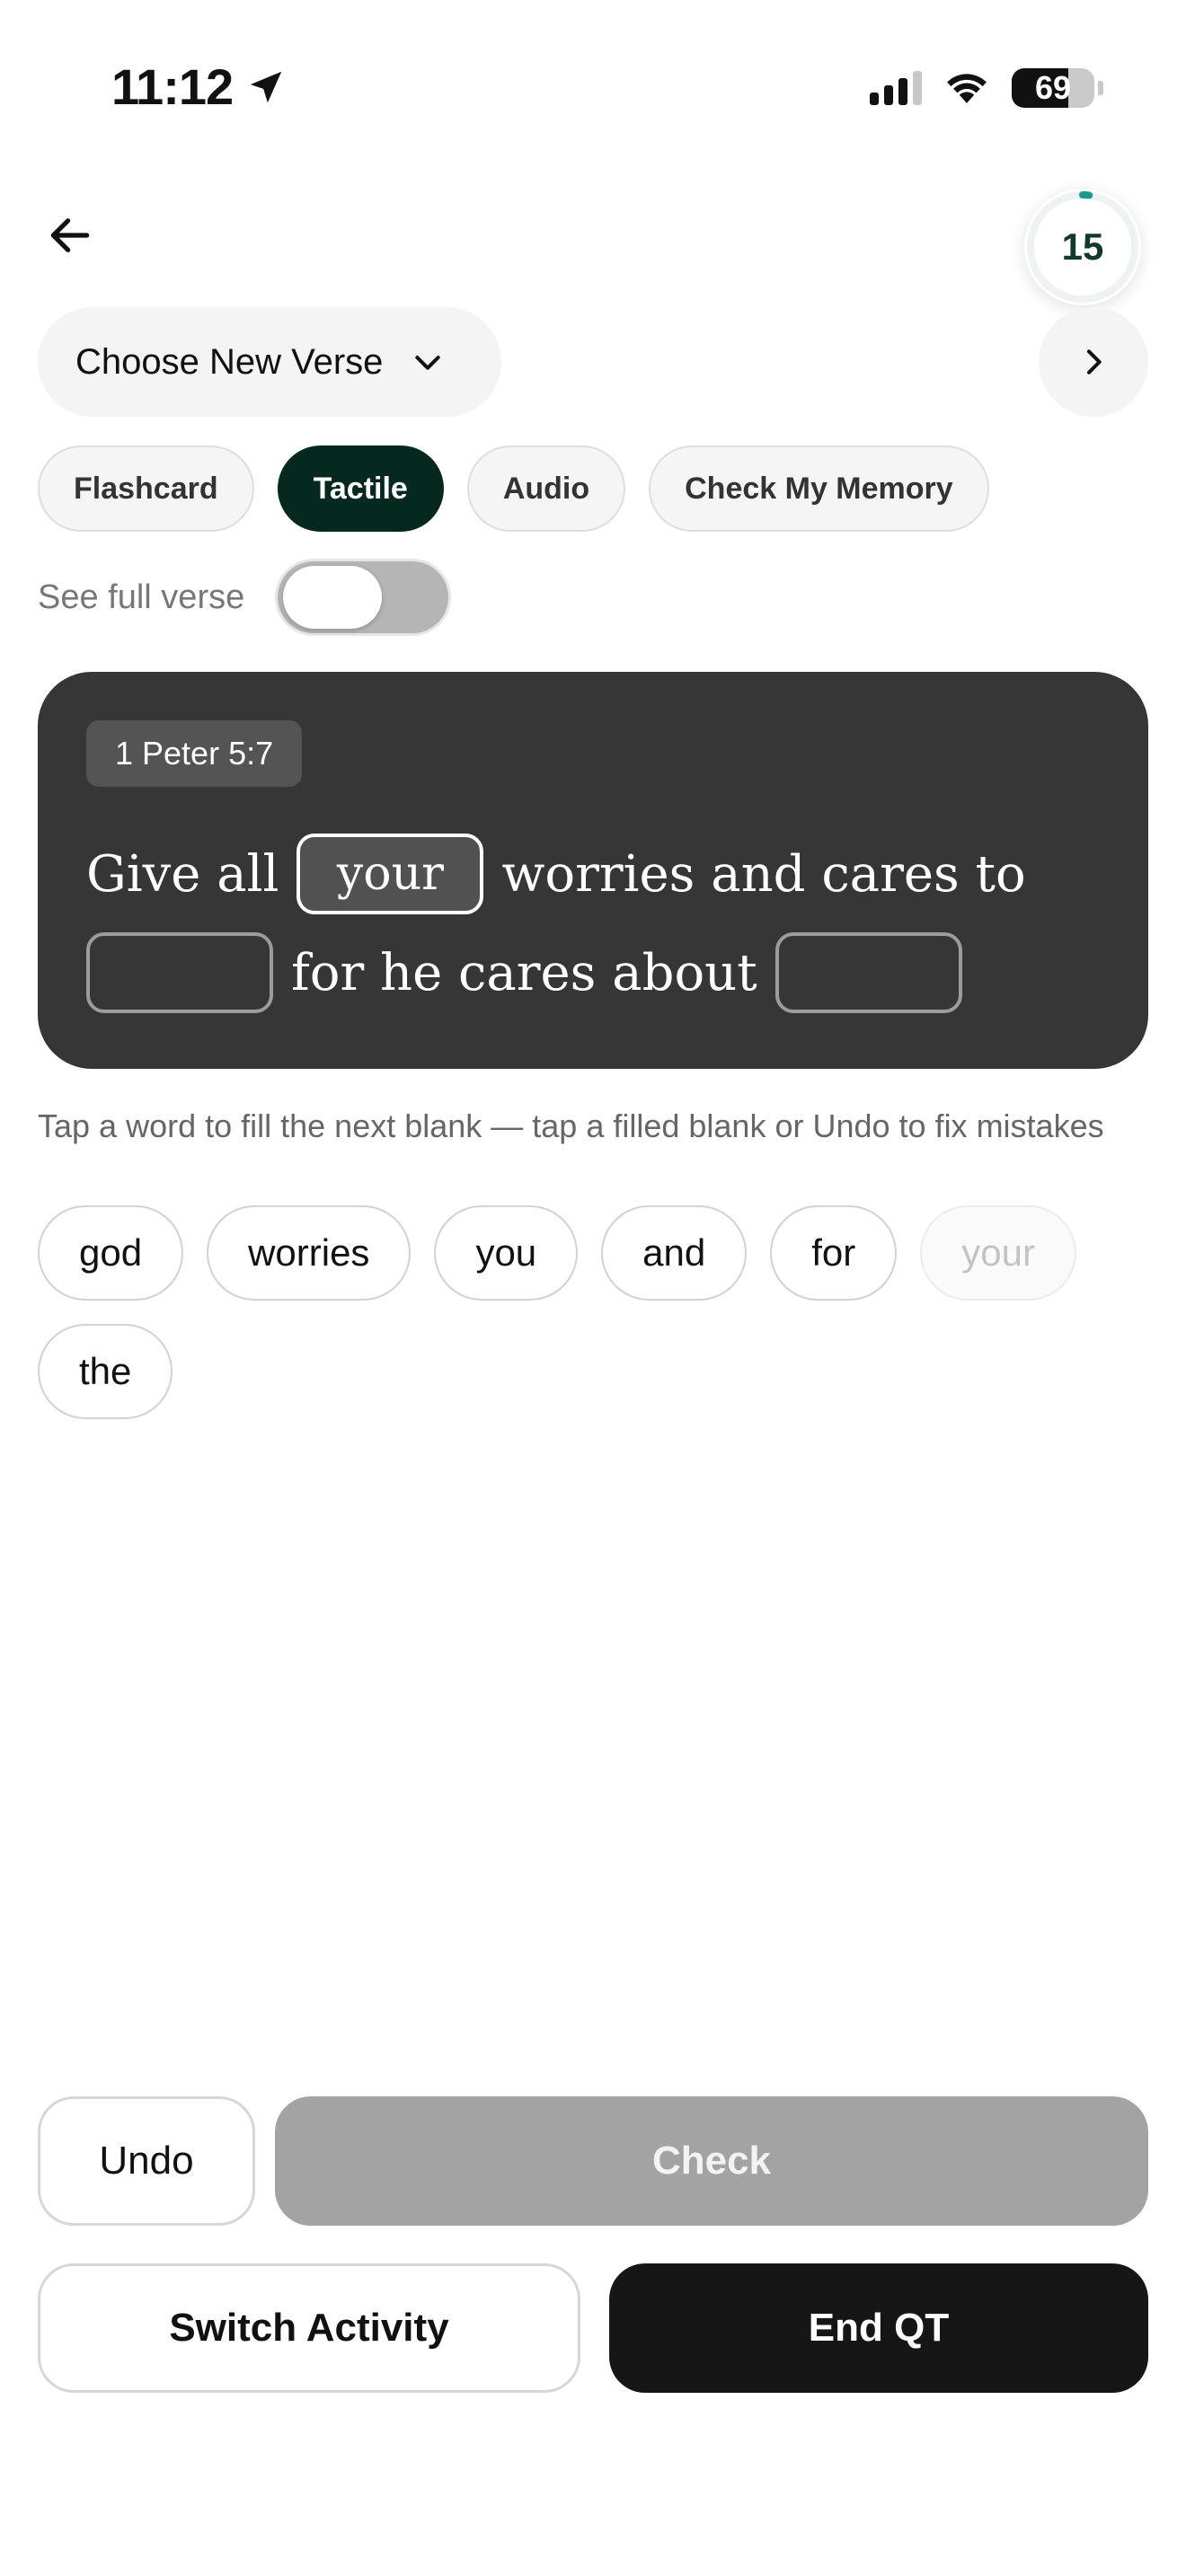 The image size is (1186, 2576). I want to click on chevron-right-icon, so click(1094, 362).